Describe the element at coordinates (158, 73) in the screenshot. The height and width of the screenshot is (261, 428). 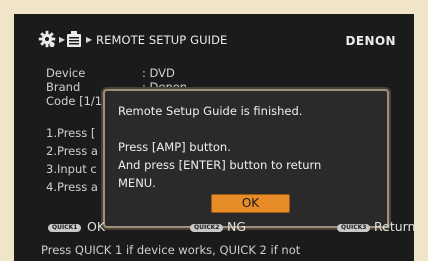
I see `info-value: : DVD` at that location.